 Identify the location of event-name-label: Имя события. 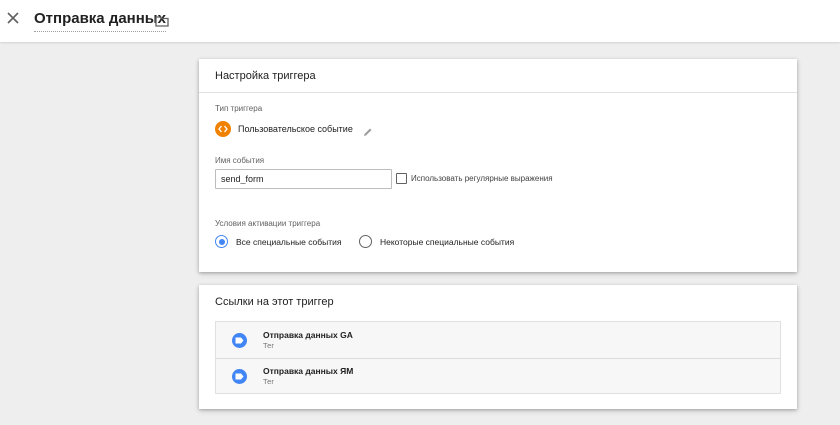
(240, 160).